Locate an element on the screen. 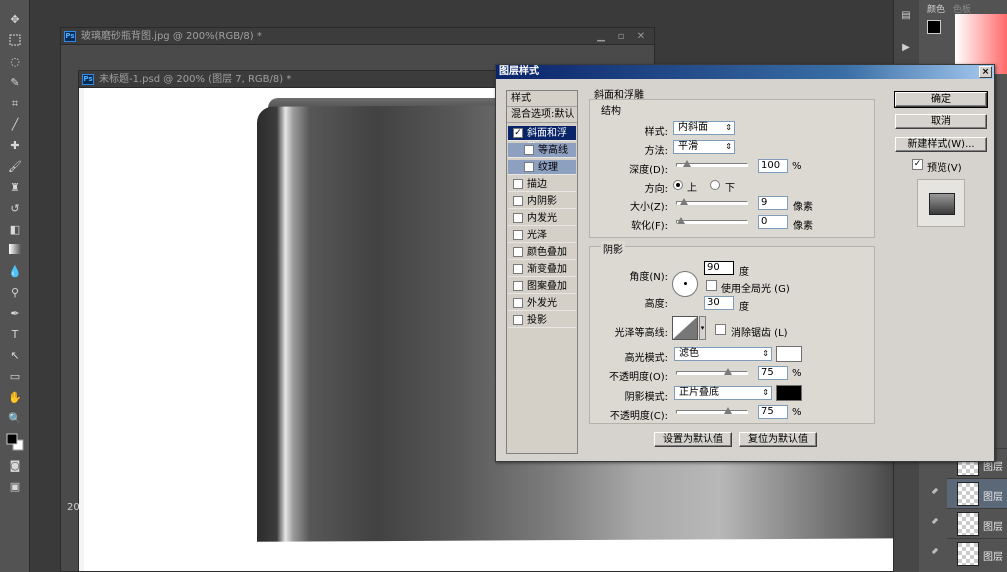 Image resolution: width=1007 pixels, height=572 pixels. altitude-input: 30 is located at coordinates (719, 303).